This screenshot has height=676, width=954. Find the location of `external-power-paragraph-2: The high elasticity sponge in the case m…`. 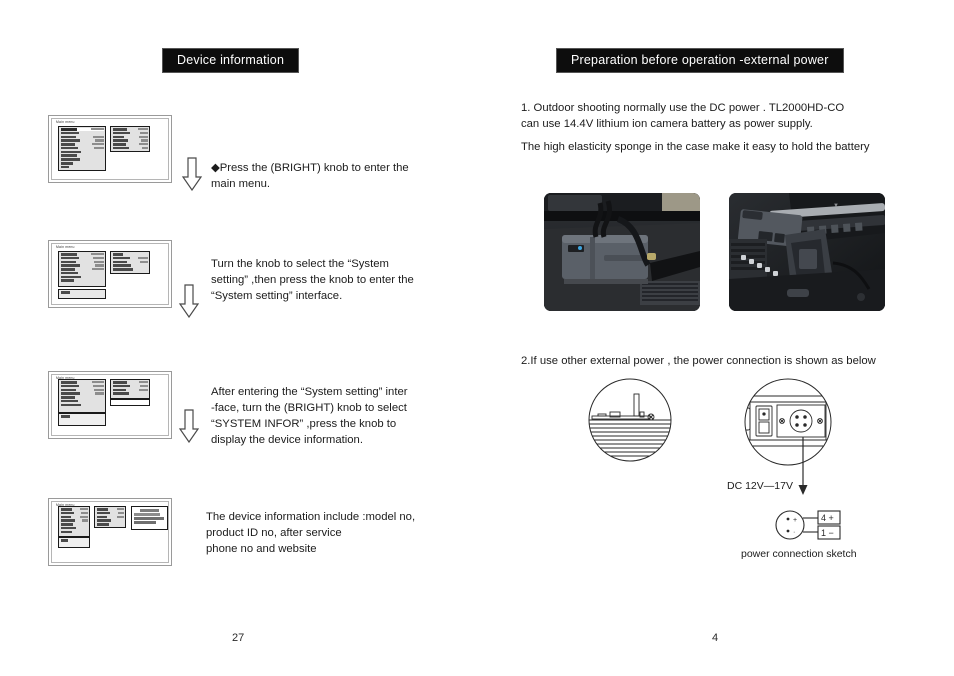

external-power-paragraph-2: The high elasticity sponge in the case m… is located at coordinates (695, 147).